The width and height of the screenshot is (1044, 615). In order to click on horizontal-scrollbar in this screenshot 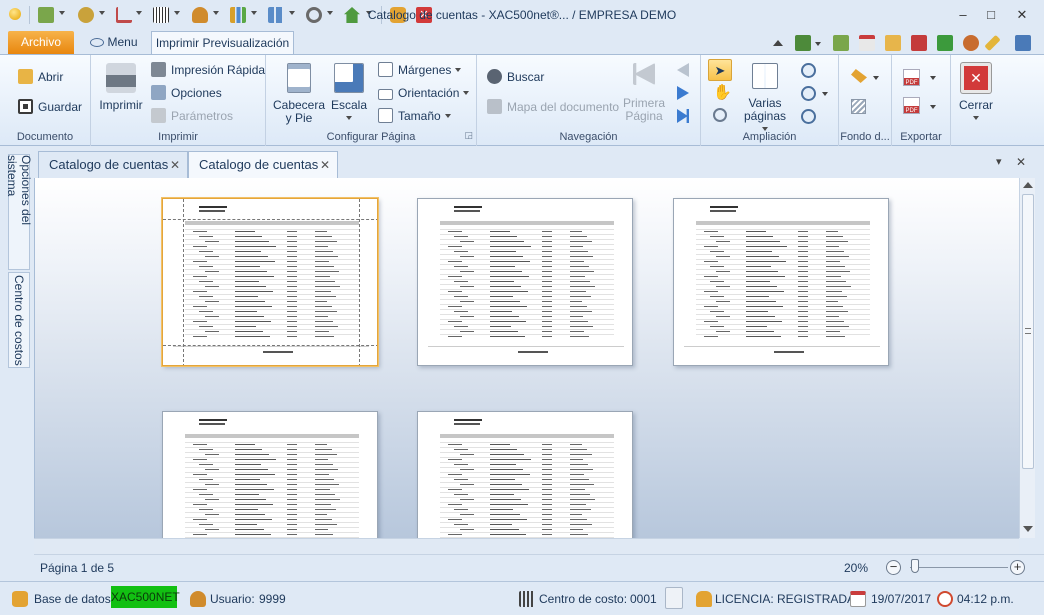, I will do `click(526, 546)`.